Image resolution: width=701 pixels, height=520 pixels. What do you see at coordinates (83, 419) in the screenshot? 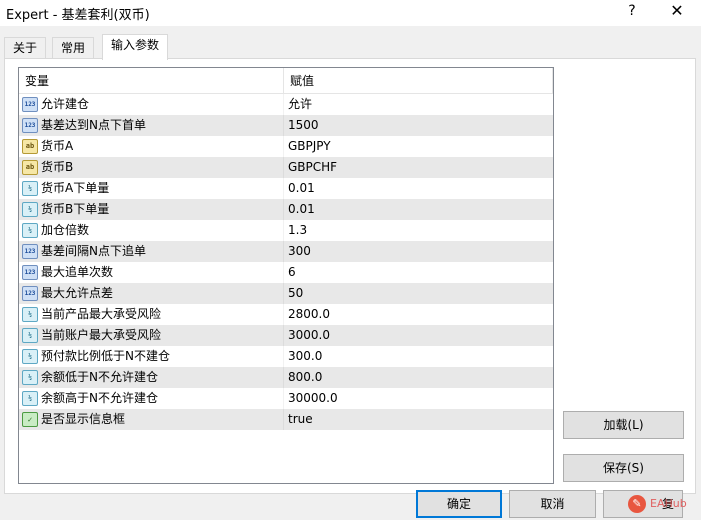
I see `parameter-name: 是否显示信息框` at bounding box center [83, 419].